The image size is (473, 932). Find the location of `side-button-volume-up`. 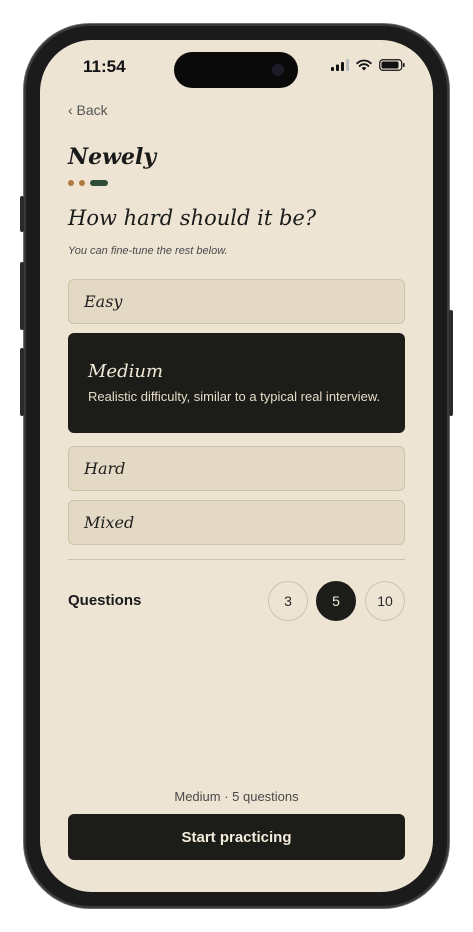

side-button-volume-up is located at coordinates (22, 296).